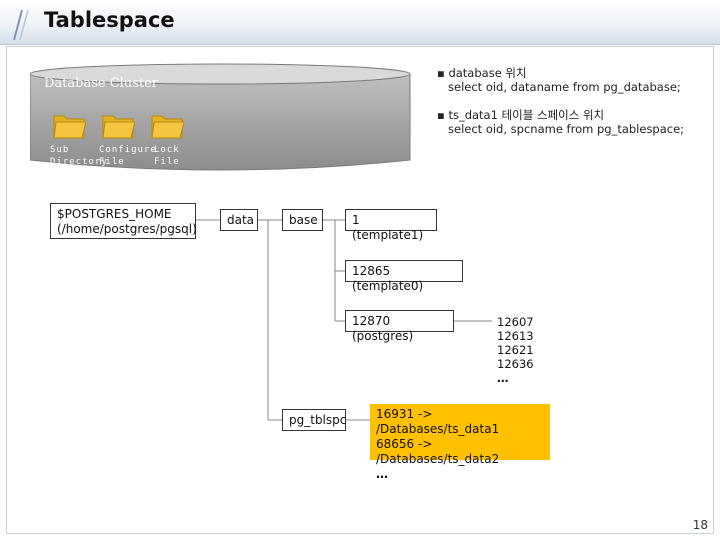 Image resolution: width=720 pixels, height=540 pixels. I want to click on base-node: base, so click(302, 220).